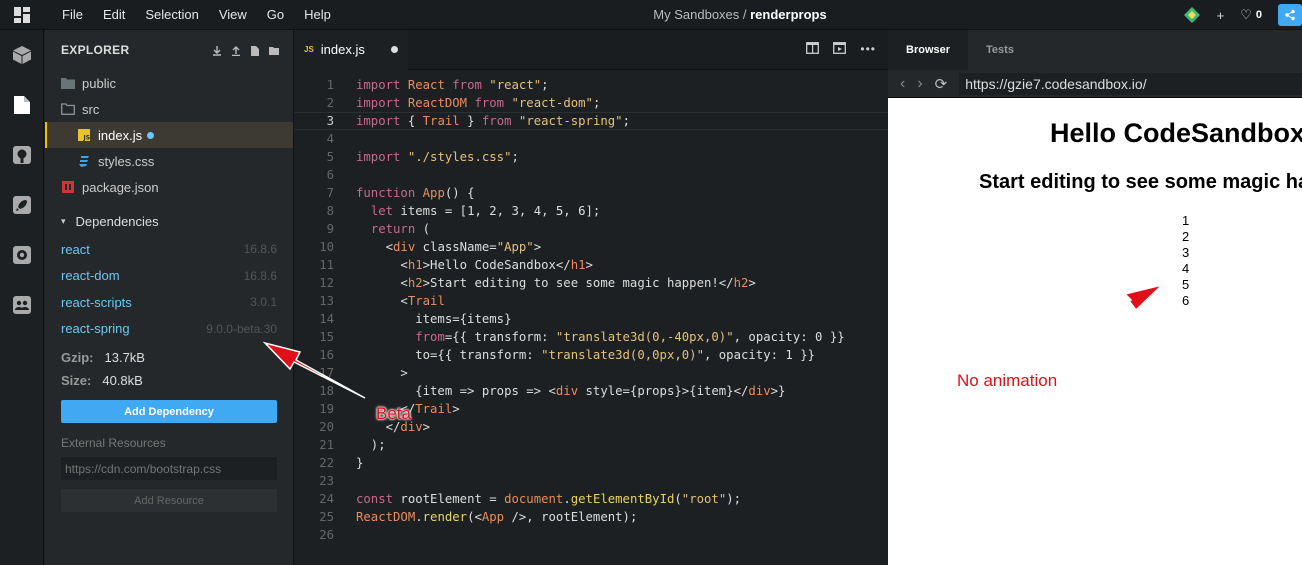 This screenshot has width=1302, height=565. Describe the element at coordinates (169, 161) in the screenshot. I see `tree-file-styles-css: styles.css` at that location.